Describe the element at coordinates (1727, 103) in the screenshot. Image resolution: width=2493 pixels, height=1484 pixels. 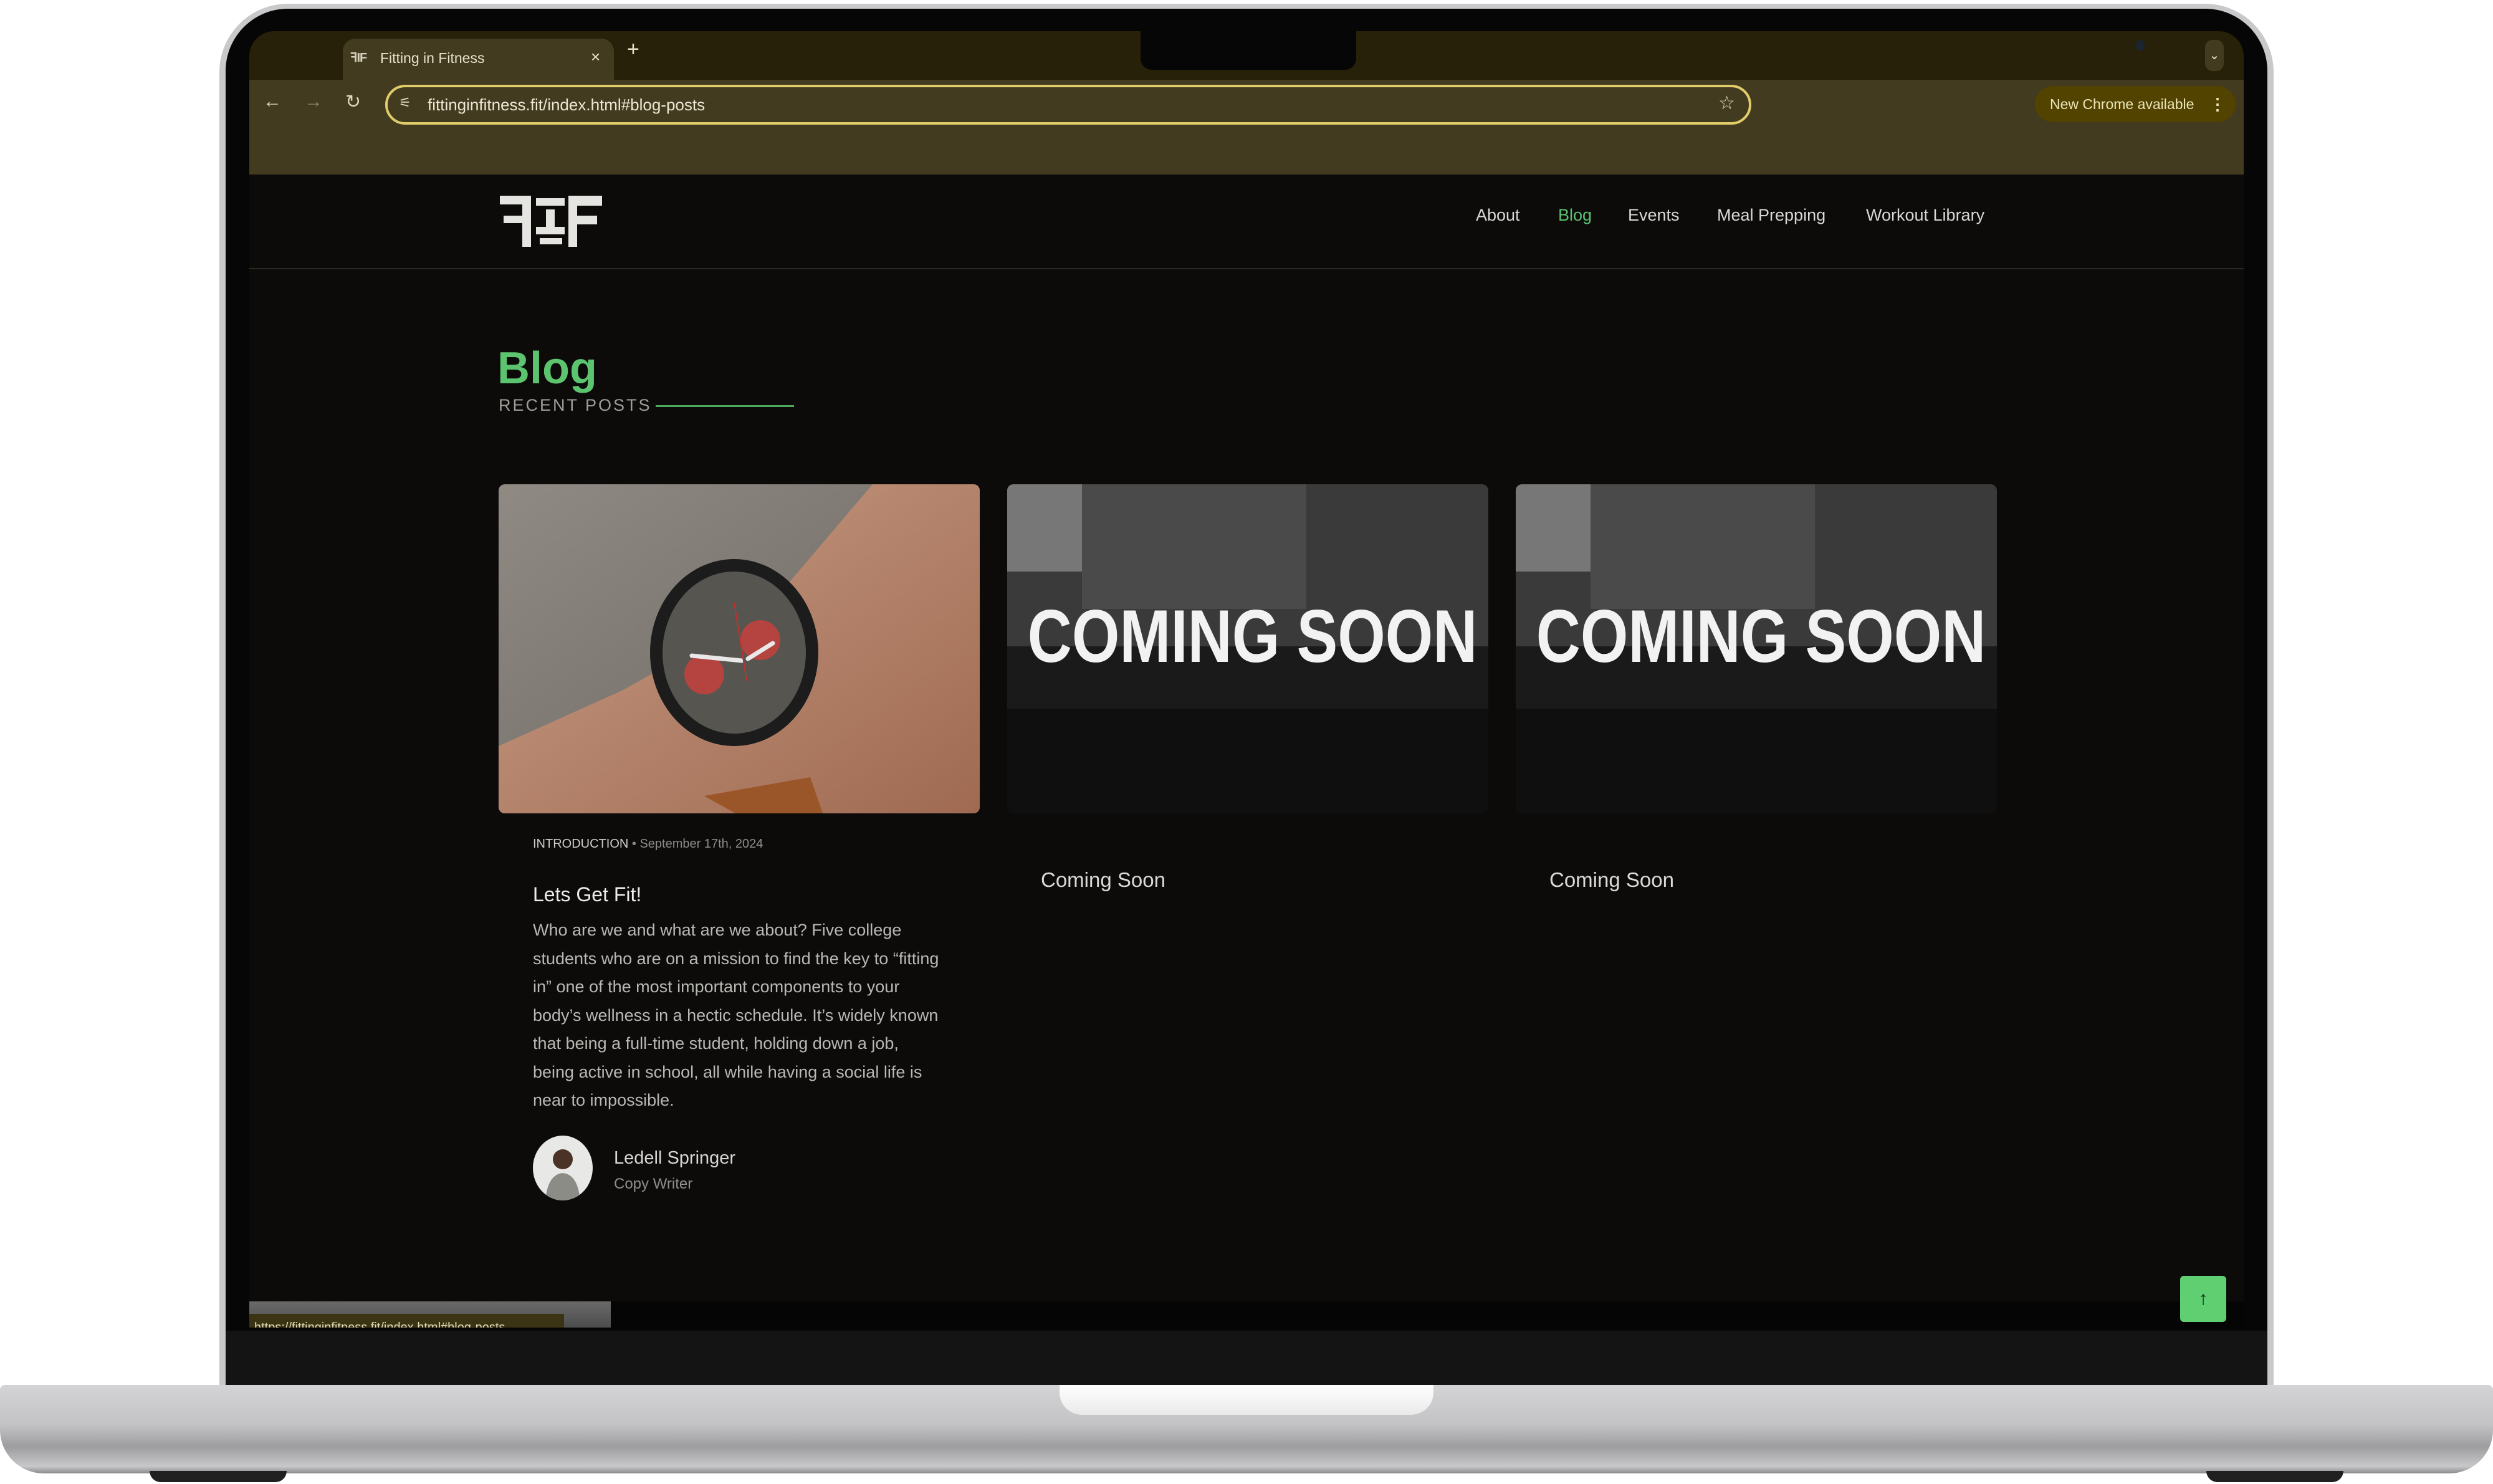
I see `bookmark-star-icon: ☆` at that location.